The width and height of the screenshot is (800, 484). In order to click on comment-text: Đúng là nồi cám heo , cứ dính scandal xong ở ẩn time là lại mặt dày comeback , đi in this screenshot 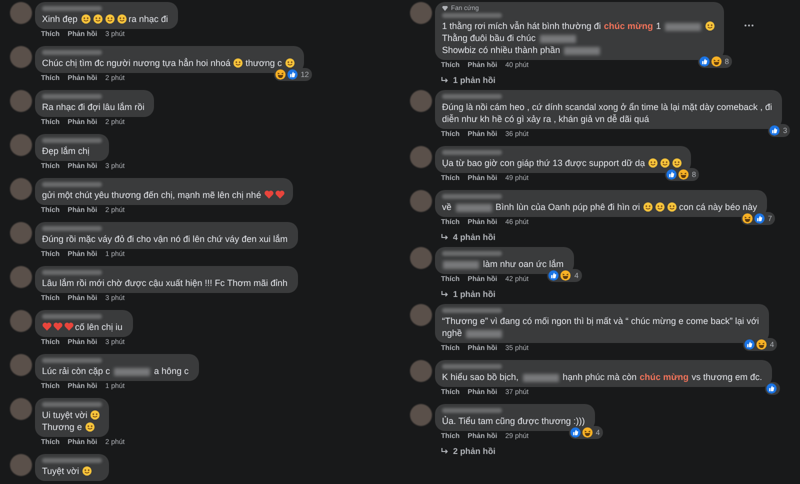, I will do `click(607, 107)`.